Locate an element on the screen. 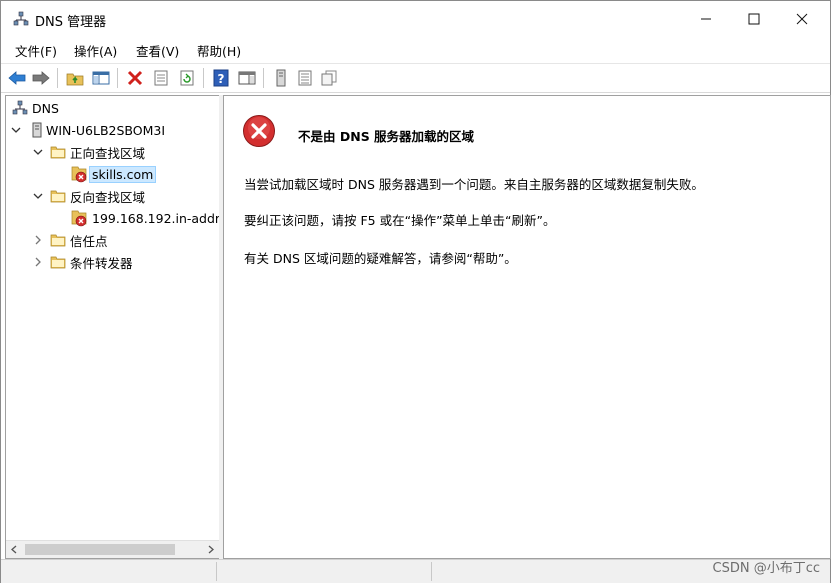 This screenshot has width=831, height=583. tree-node-trust-points: 信任点 is located at coordinates (70, 240).